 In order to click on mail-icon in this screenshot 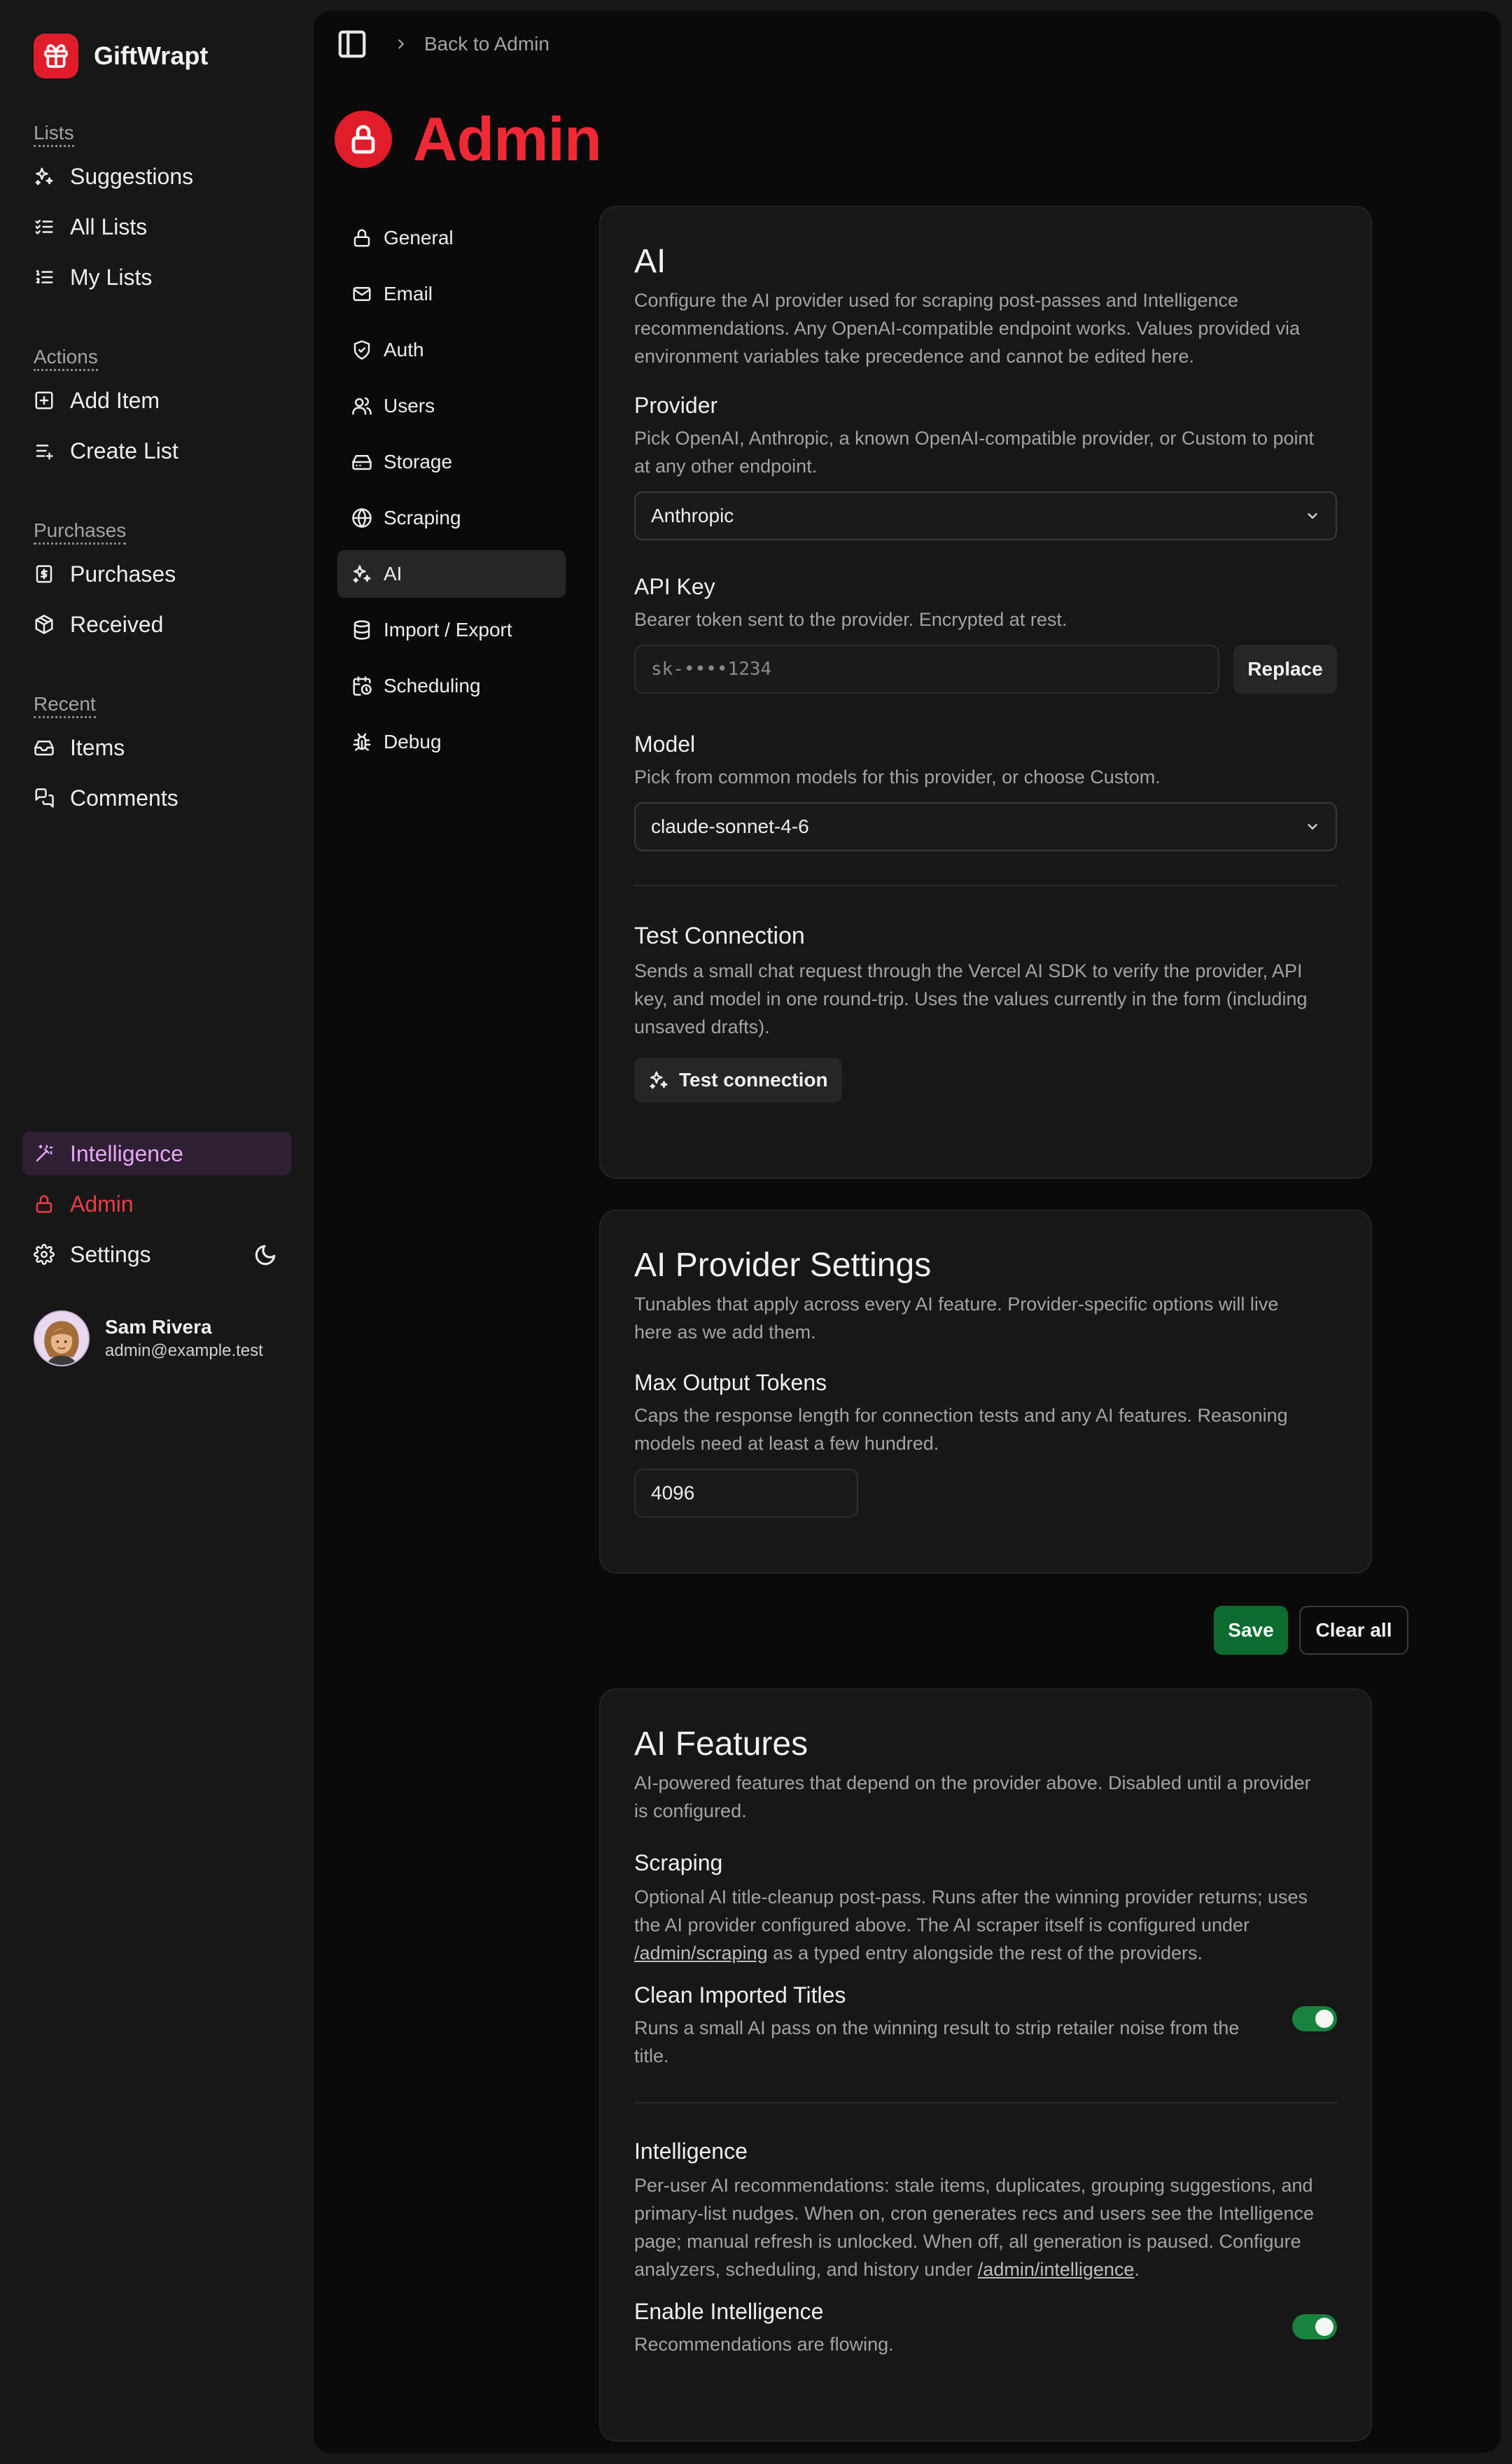, I will do `click(361, 294)`.